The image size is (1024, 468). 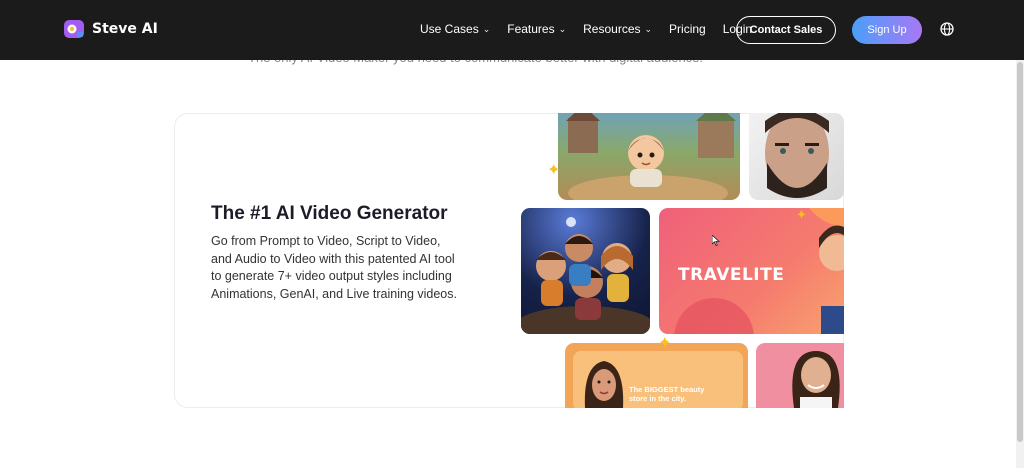 What do you see at coordinates (455, 29) in the screenshot?
I see `menu-use-cases: Use Cases ⌄` at bounding box center [455, 29].